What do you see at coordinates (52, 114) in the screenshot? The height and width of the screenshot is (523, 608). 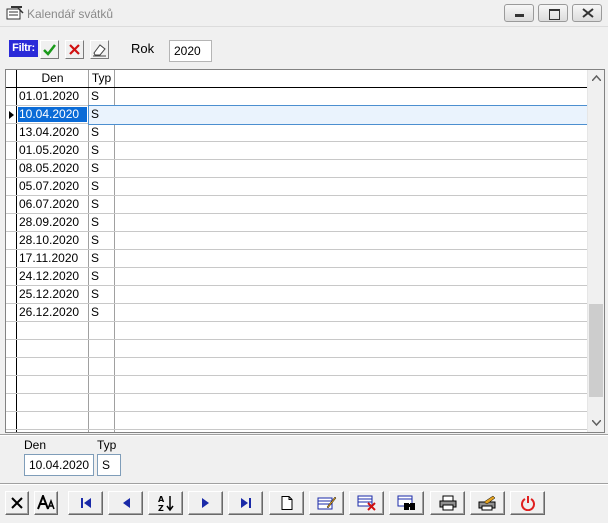 I see `cell-den: 10.04.2020` at bounding box center [52, 114].